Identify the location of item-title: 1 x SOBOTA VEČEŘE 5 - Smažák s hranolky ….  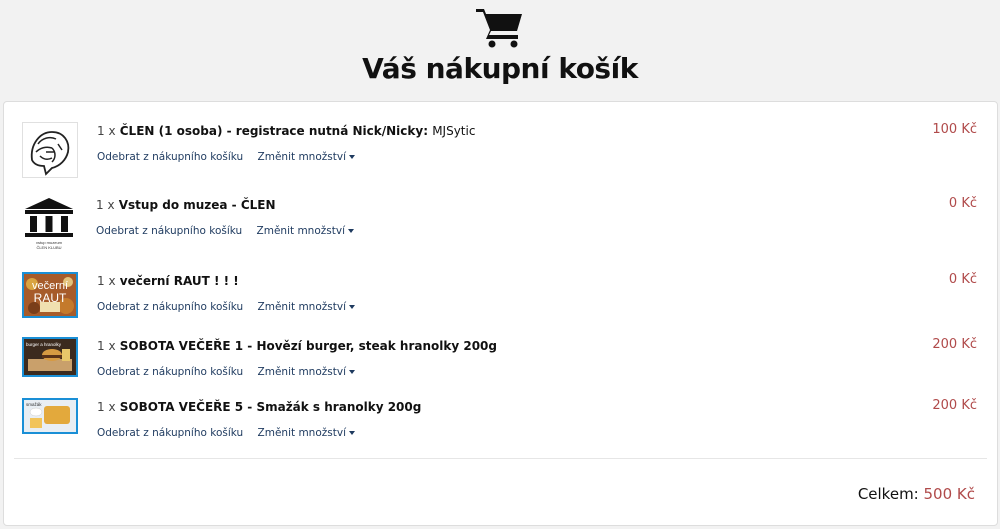
(259, 407).